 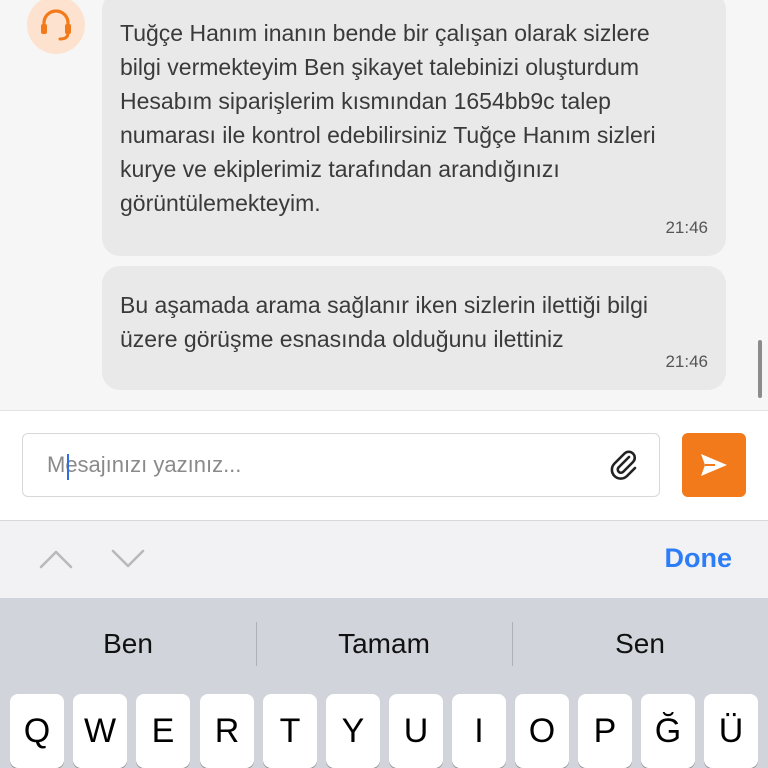 What do you see at coordinates (37, 731) in the screenshot?
I see `key-q: Q` at bounding box center [37, 731].